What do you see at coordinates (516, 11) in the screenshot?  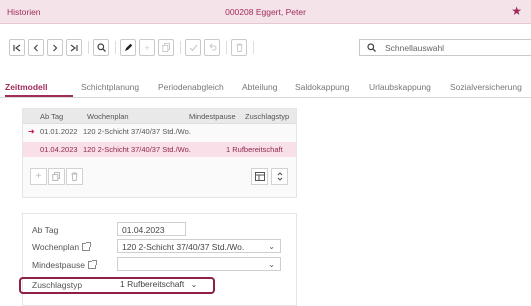 I see `star-icon: ★` at bounding box center [516, 11].